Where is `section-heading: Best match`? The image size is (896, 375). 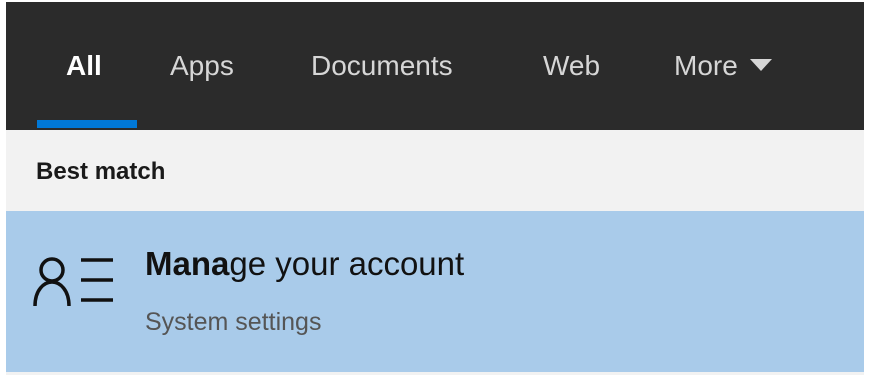 section-heading: Best match is located at coordinates (101, 171).